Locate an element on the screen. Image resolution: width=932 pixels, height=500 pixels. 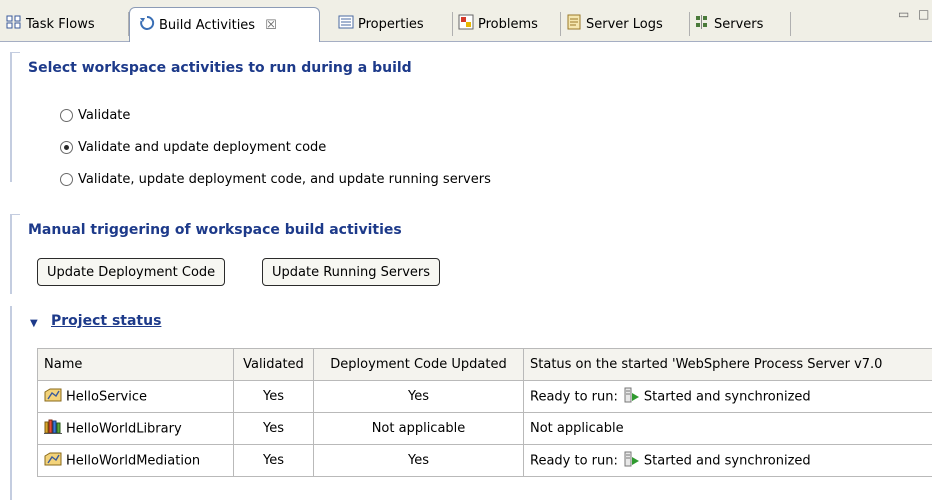
update-running-servers-button: Update Running Servers is located at coordinates (351, 272).